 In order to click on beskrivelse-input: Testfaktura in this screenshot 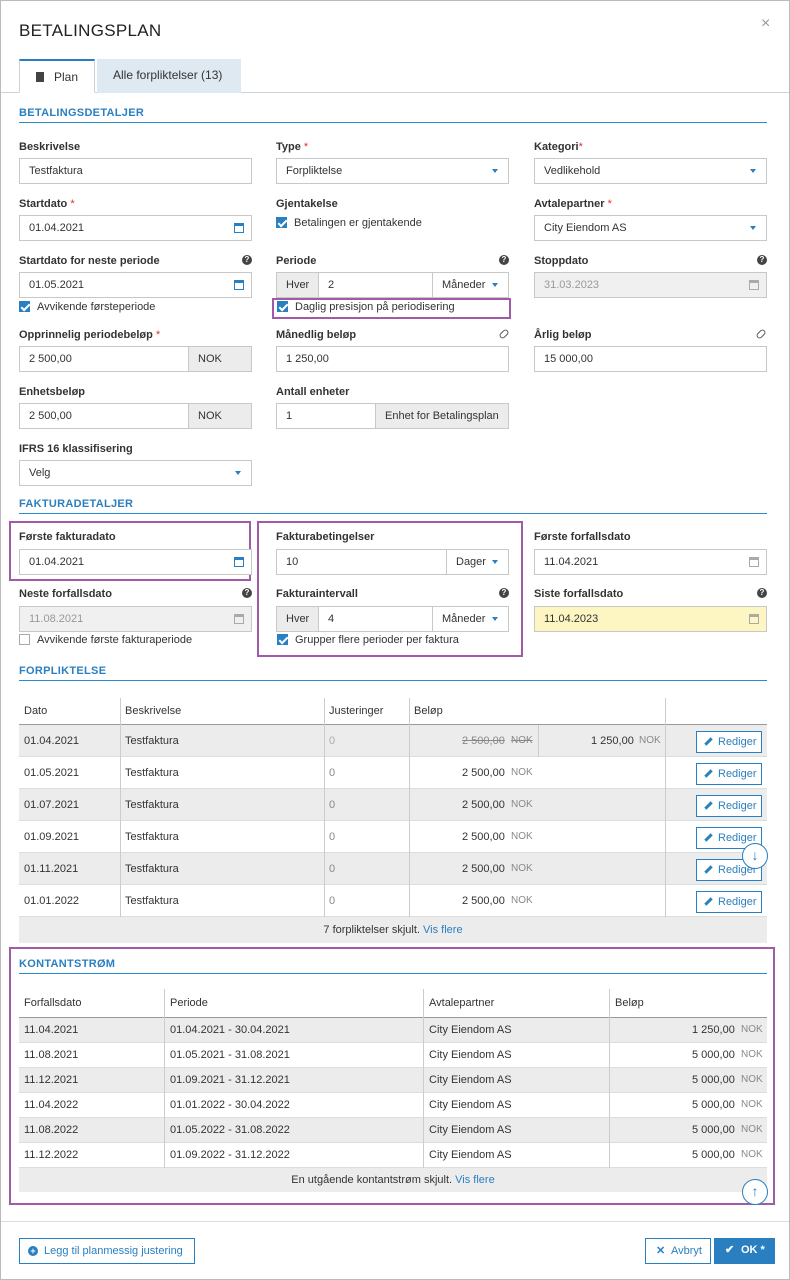, I will do `click(135, 171)`.